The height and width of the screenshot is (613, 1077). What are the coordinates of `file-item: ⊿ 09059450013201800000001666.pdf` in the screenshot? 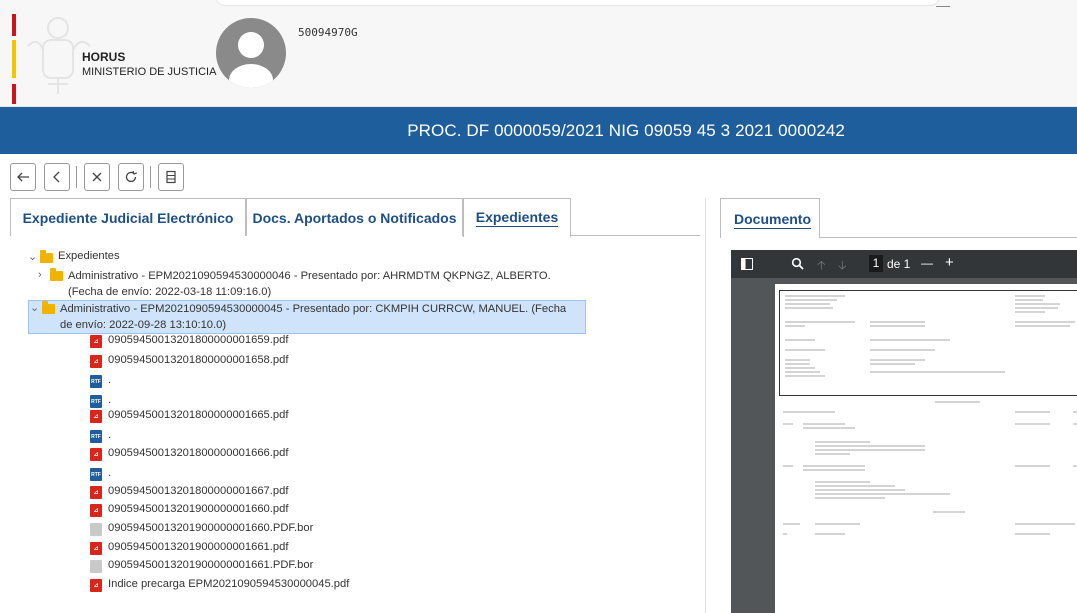 It's located at (189, 455).